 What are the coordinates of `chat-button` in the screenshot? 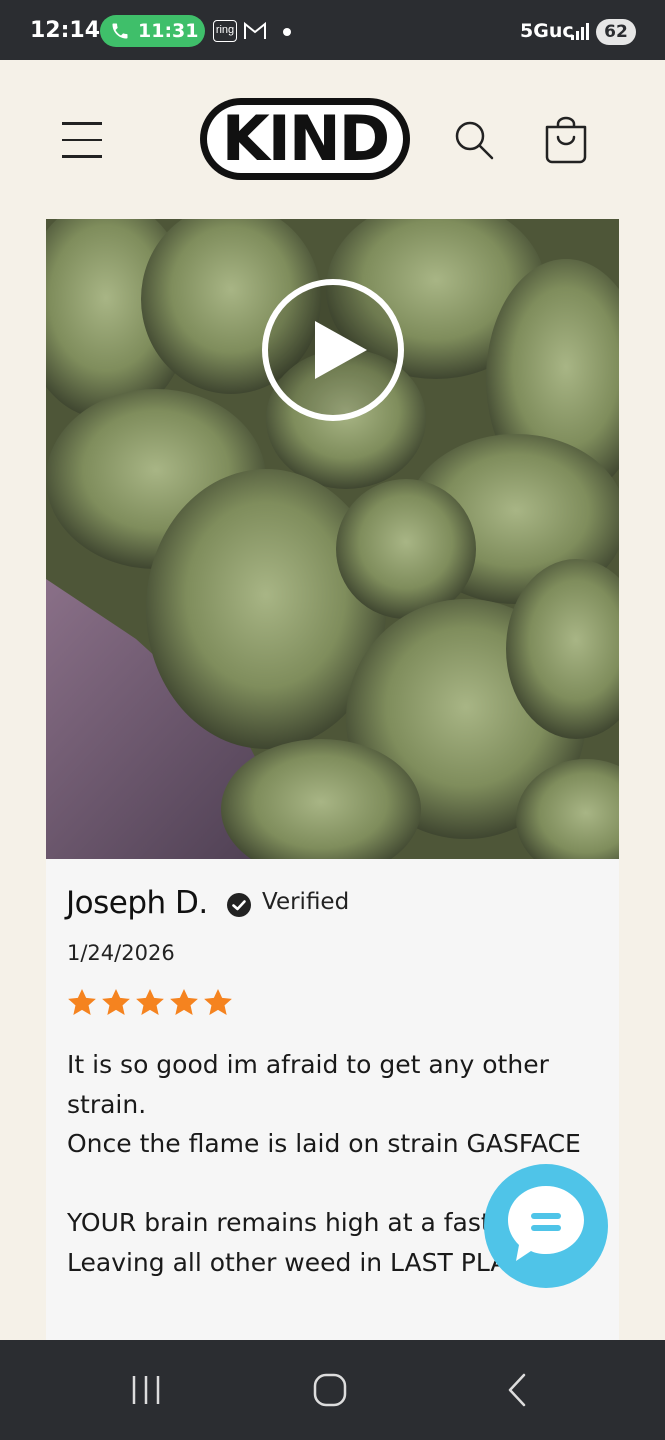 It's located at (546, 1226).